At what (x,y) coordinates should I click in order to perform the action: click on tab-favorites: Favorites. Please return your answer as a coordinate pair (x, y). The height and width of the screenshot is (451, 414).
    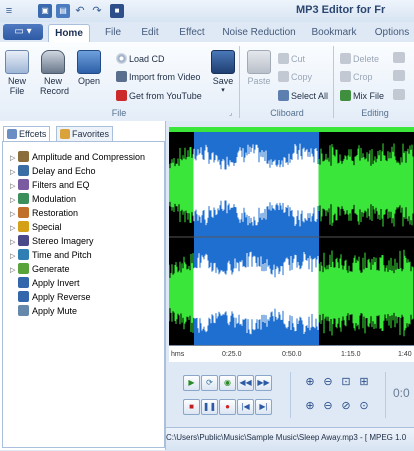
    Looking at the image, I should click on (85, 134).